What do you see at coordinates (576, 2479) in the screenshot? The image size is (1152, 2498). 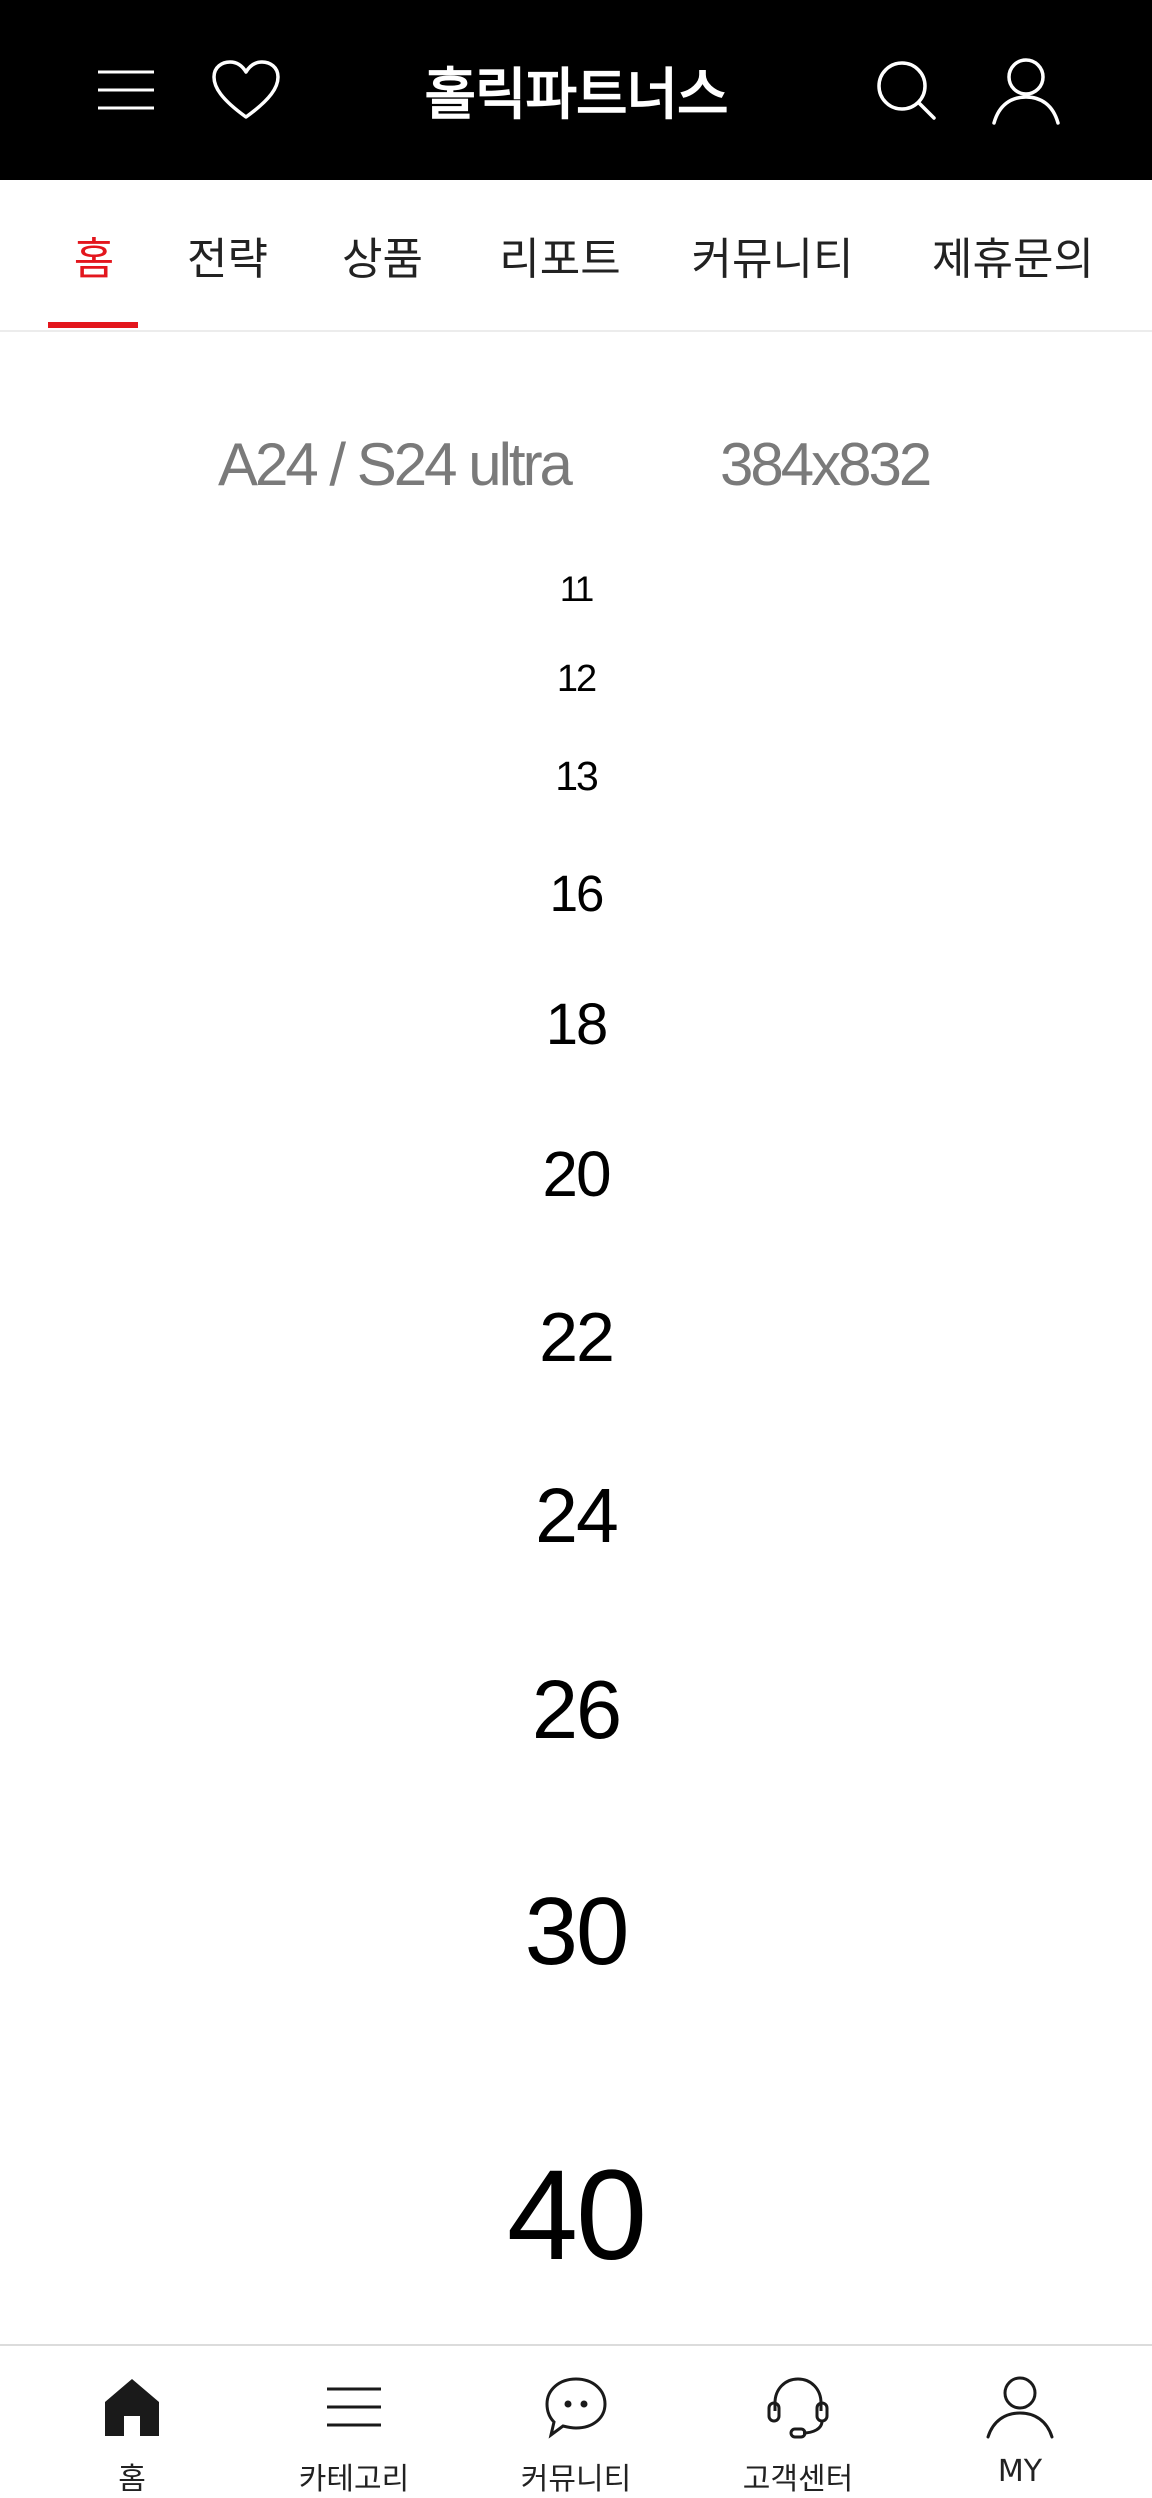 I see `nav-community-label: 커뮤니티` at bounding box center [576, 2479].